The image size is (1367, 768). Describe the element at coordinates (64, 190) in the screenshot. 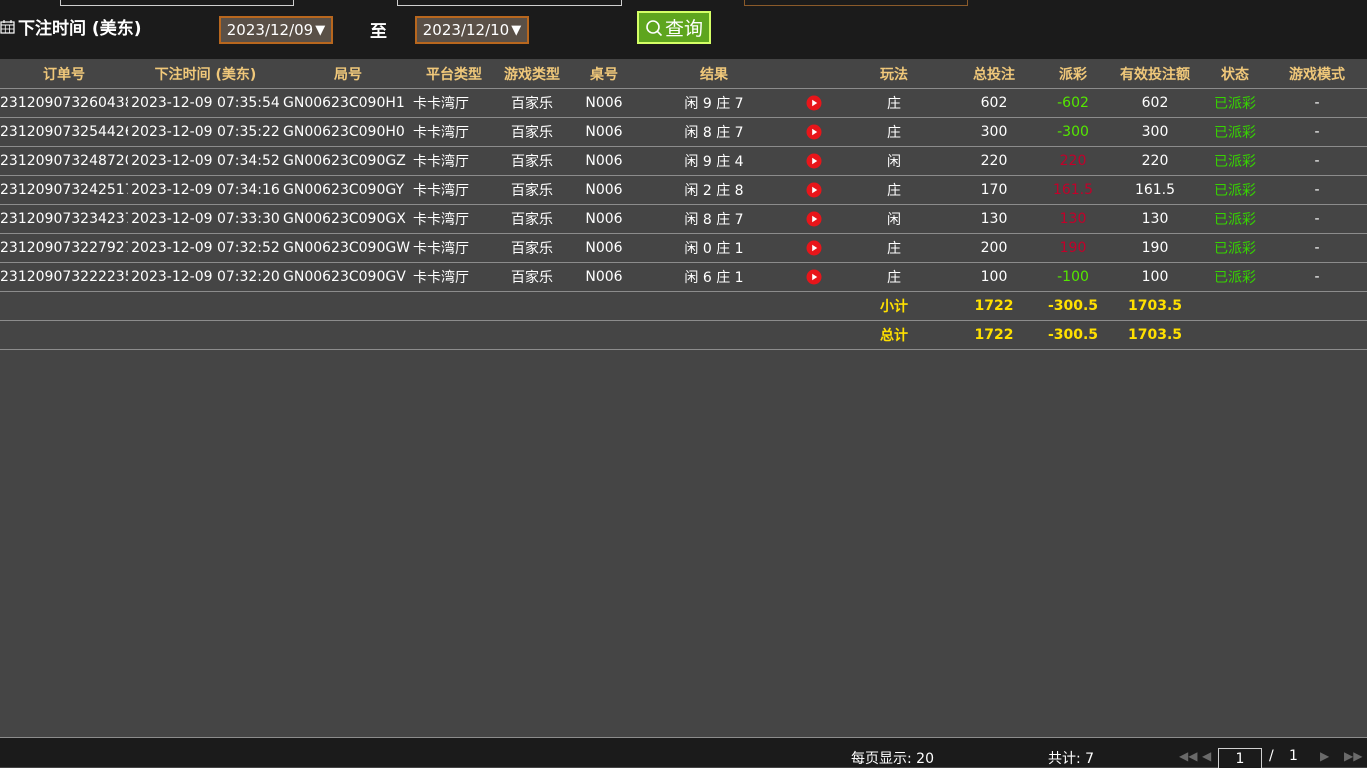

I see `order-id-cell: 231209073242517` at that location.